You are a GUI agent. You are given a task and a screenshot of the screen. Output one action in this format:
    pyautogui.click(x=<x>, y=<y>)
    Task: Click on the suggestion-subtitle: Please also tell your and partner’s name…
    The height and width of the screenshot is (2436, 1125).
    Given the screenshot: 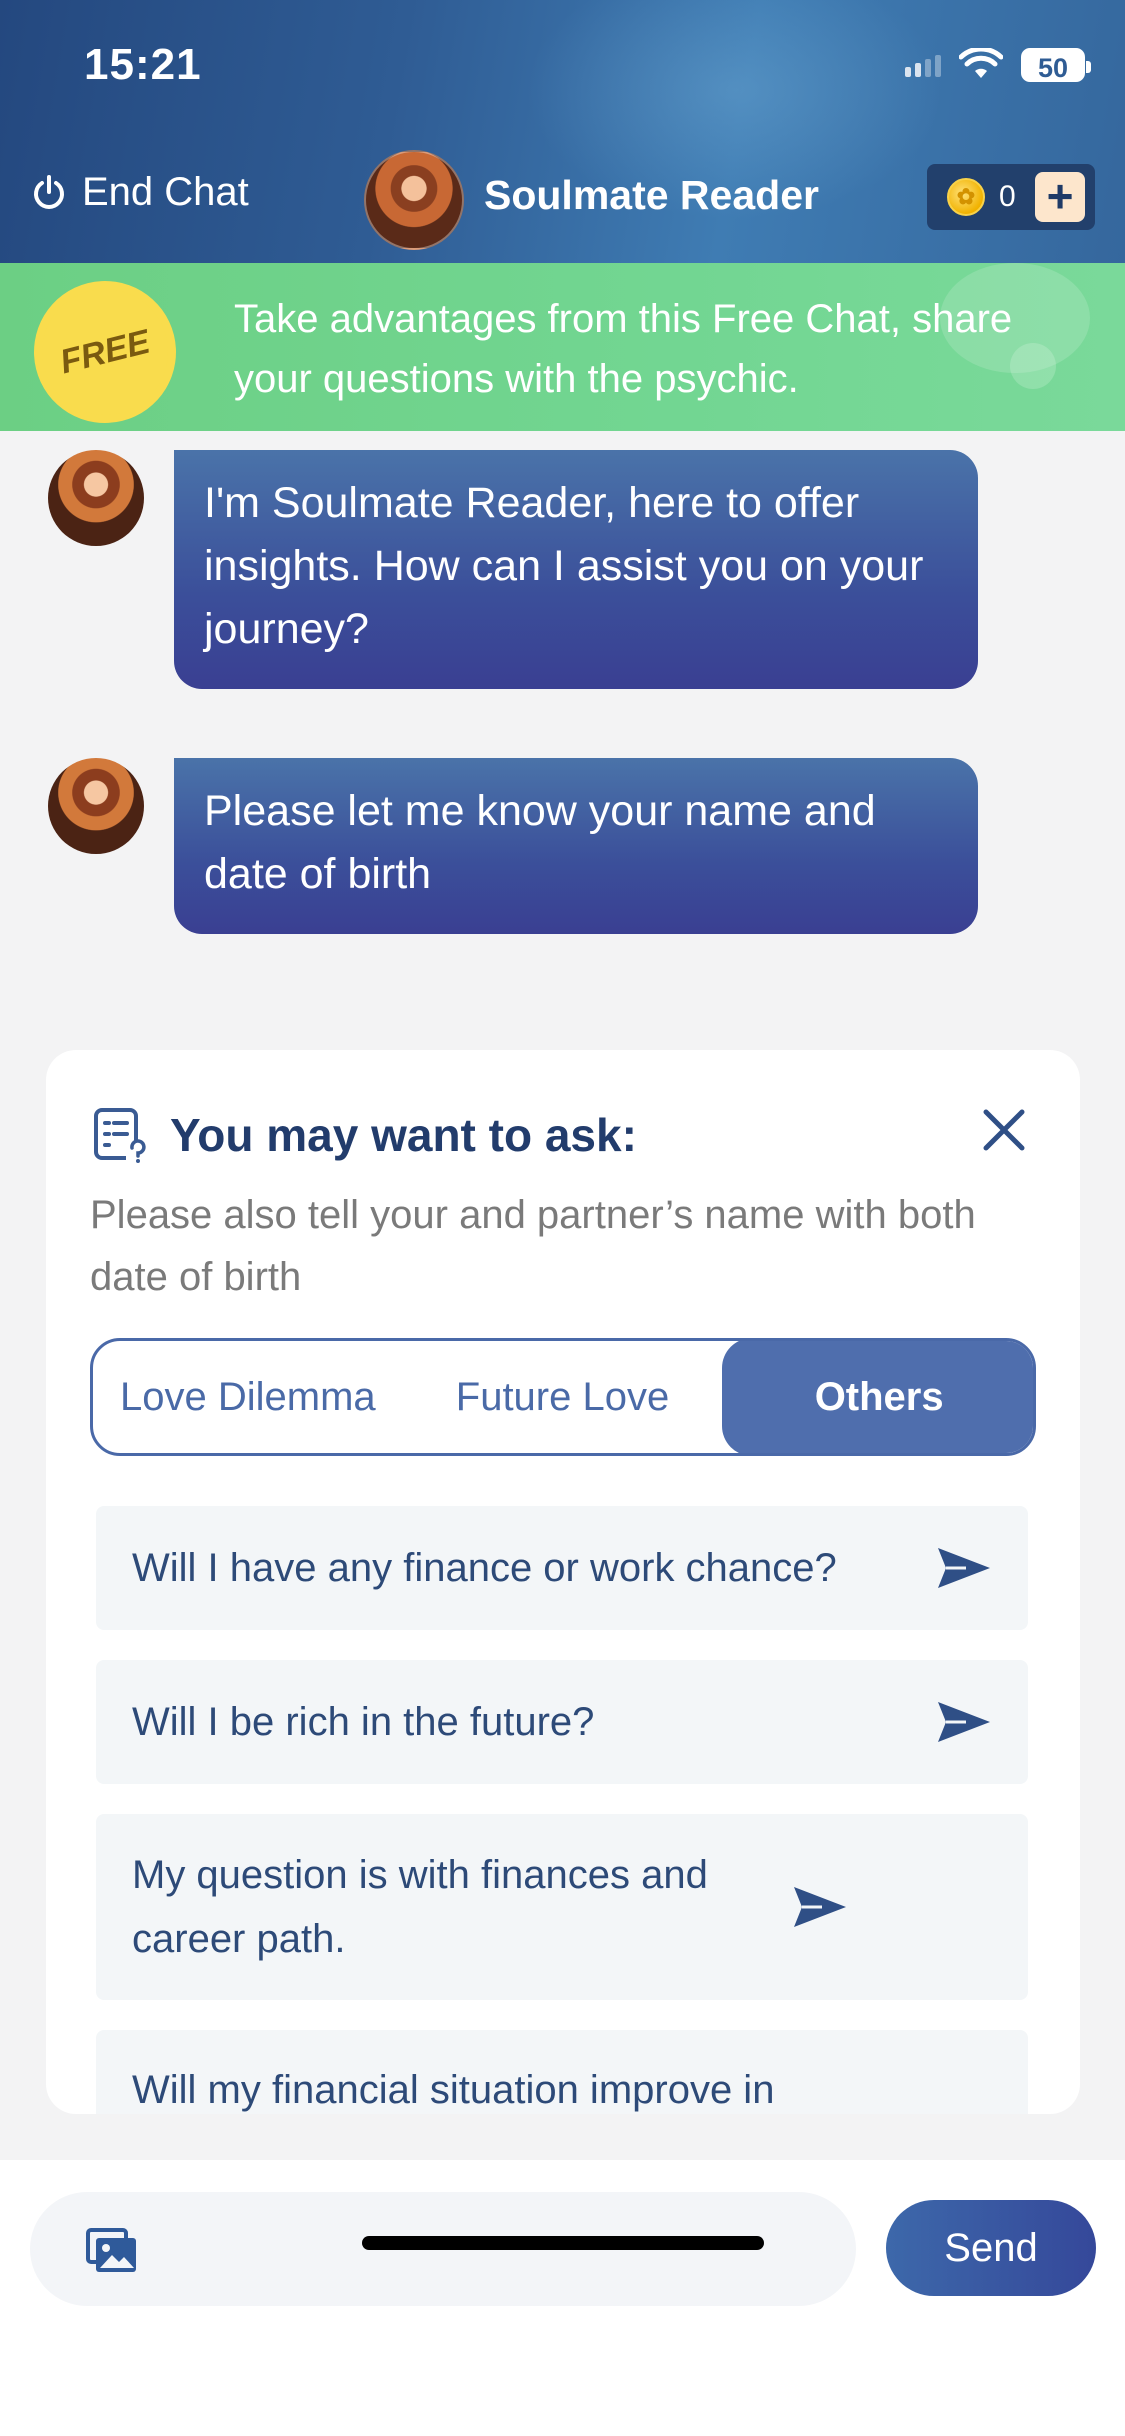 What is the action you would take?
    pyautogui.click(x=533, y=1246)
    